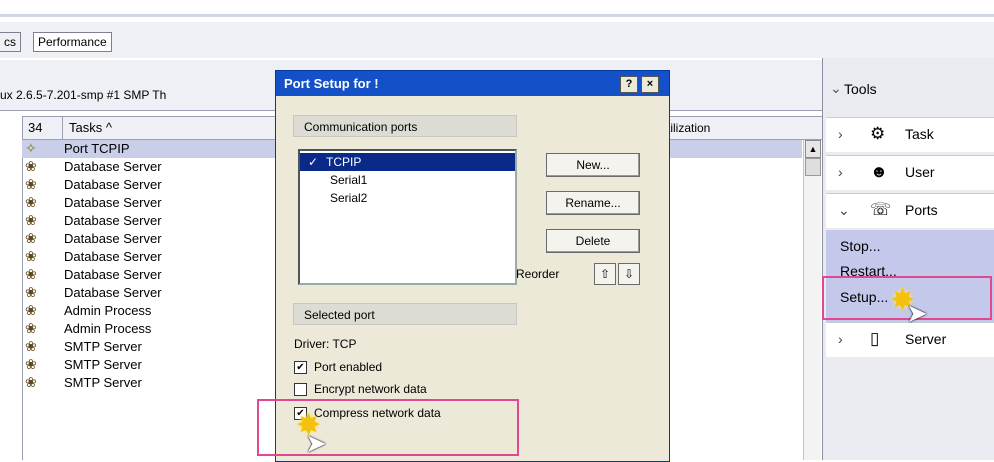 Image resolution: width=994 pixels, height=462 pixels. I want to click on encrypt-checkbox, so click(300, 389).